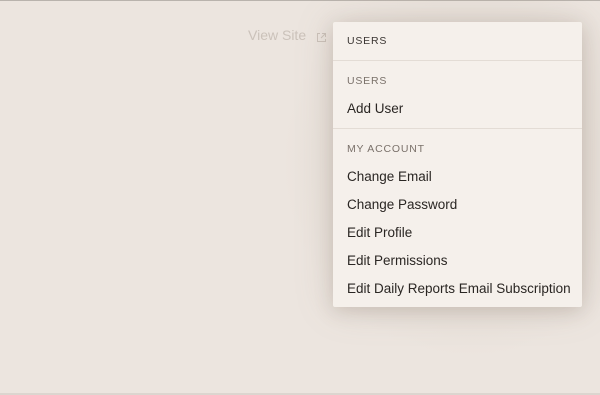  What do you see at coordinates (277, 35) in the screenshot?
I see `view-site-label: View Site` at bounding box center [277, 35].